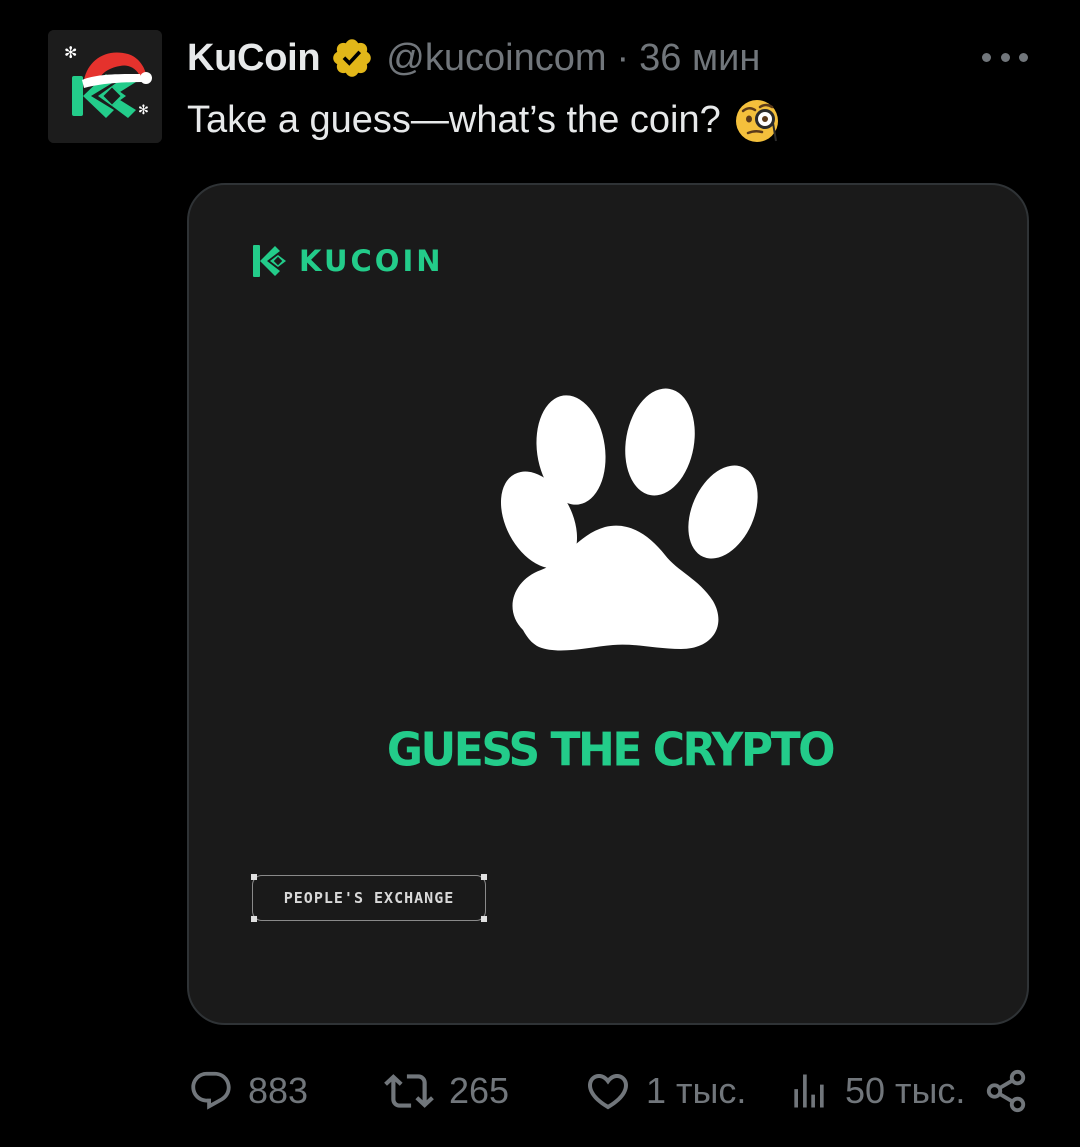  Describe the element at coordinates (611, 750) in the screenshot. I see `media-headline: GUESS THE CRYPTO` at that location.